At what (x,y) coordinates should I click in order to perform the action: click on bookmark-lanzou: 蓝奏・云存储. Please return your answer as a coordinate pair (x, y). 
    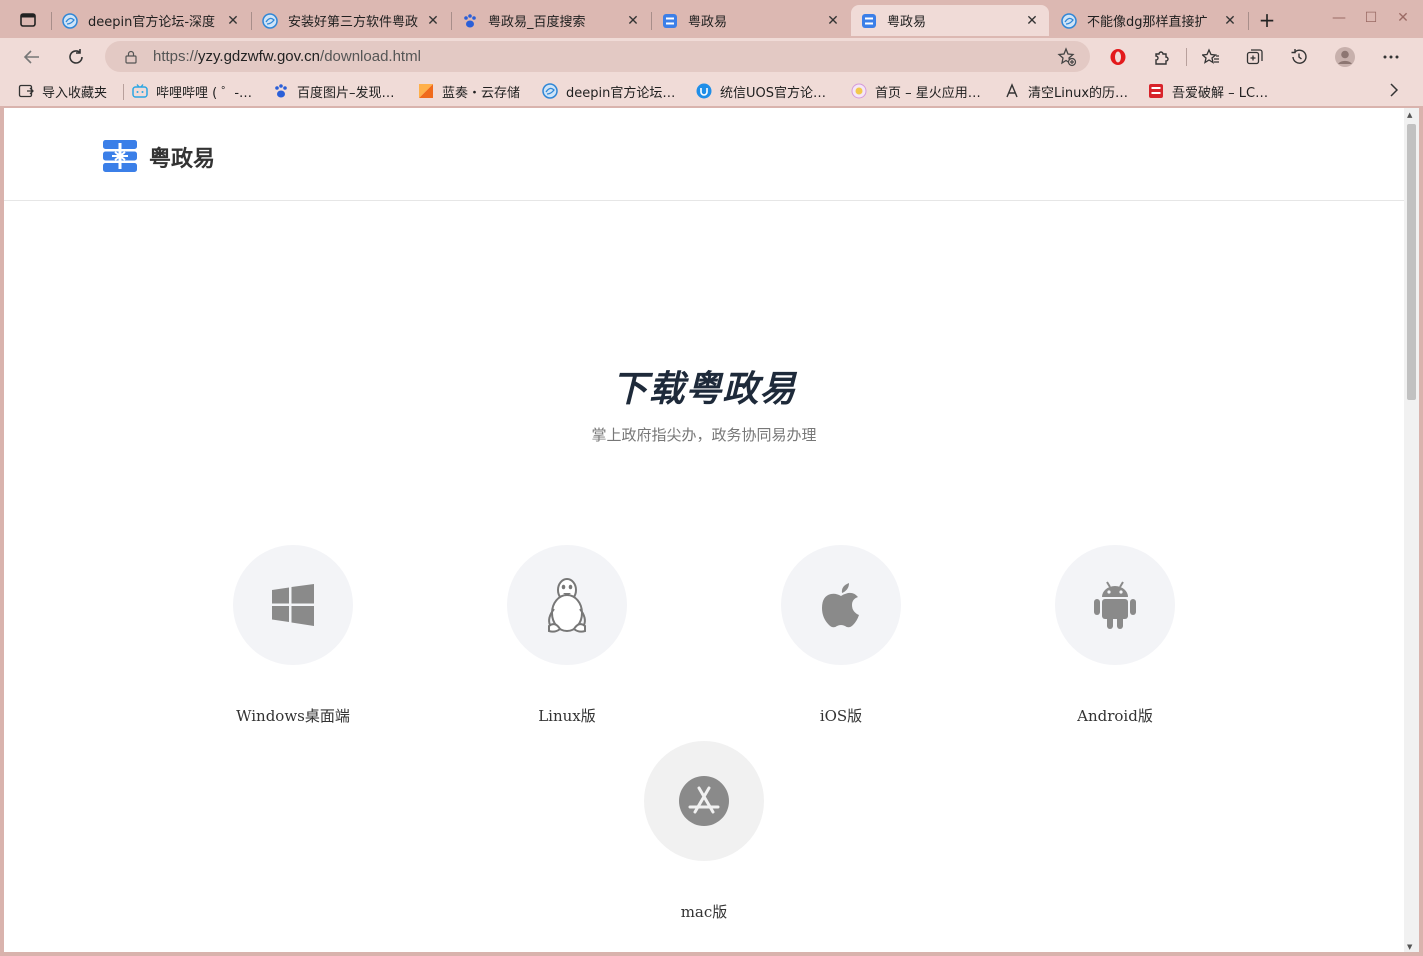
    Looking at the image, I should click on (469, 91).